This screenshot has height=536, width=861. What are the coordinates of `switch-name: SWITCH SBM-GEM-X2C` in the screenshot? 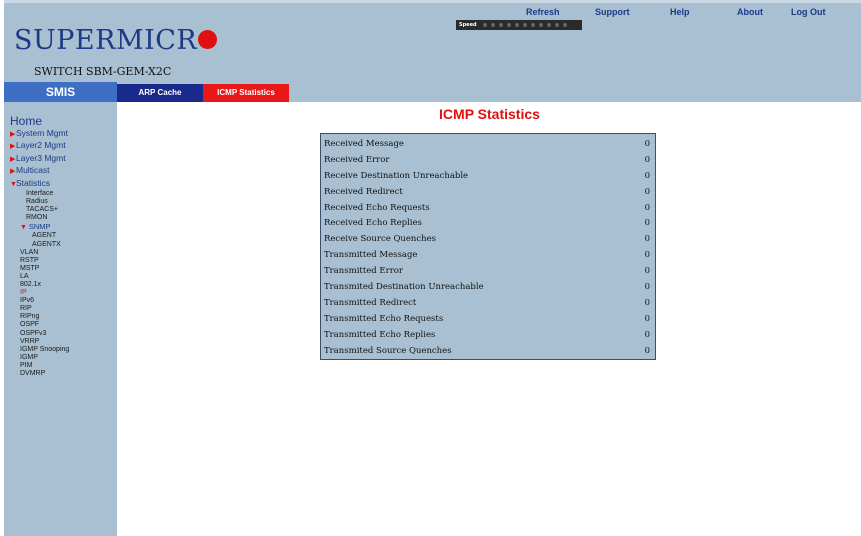 It's located at (103, 71).